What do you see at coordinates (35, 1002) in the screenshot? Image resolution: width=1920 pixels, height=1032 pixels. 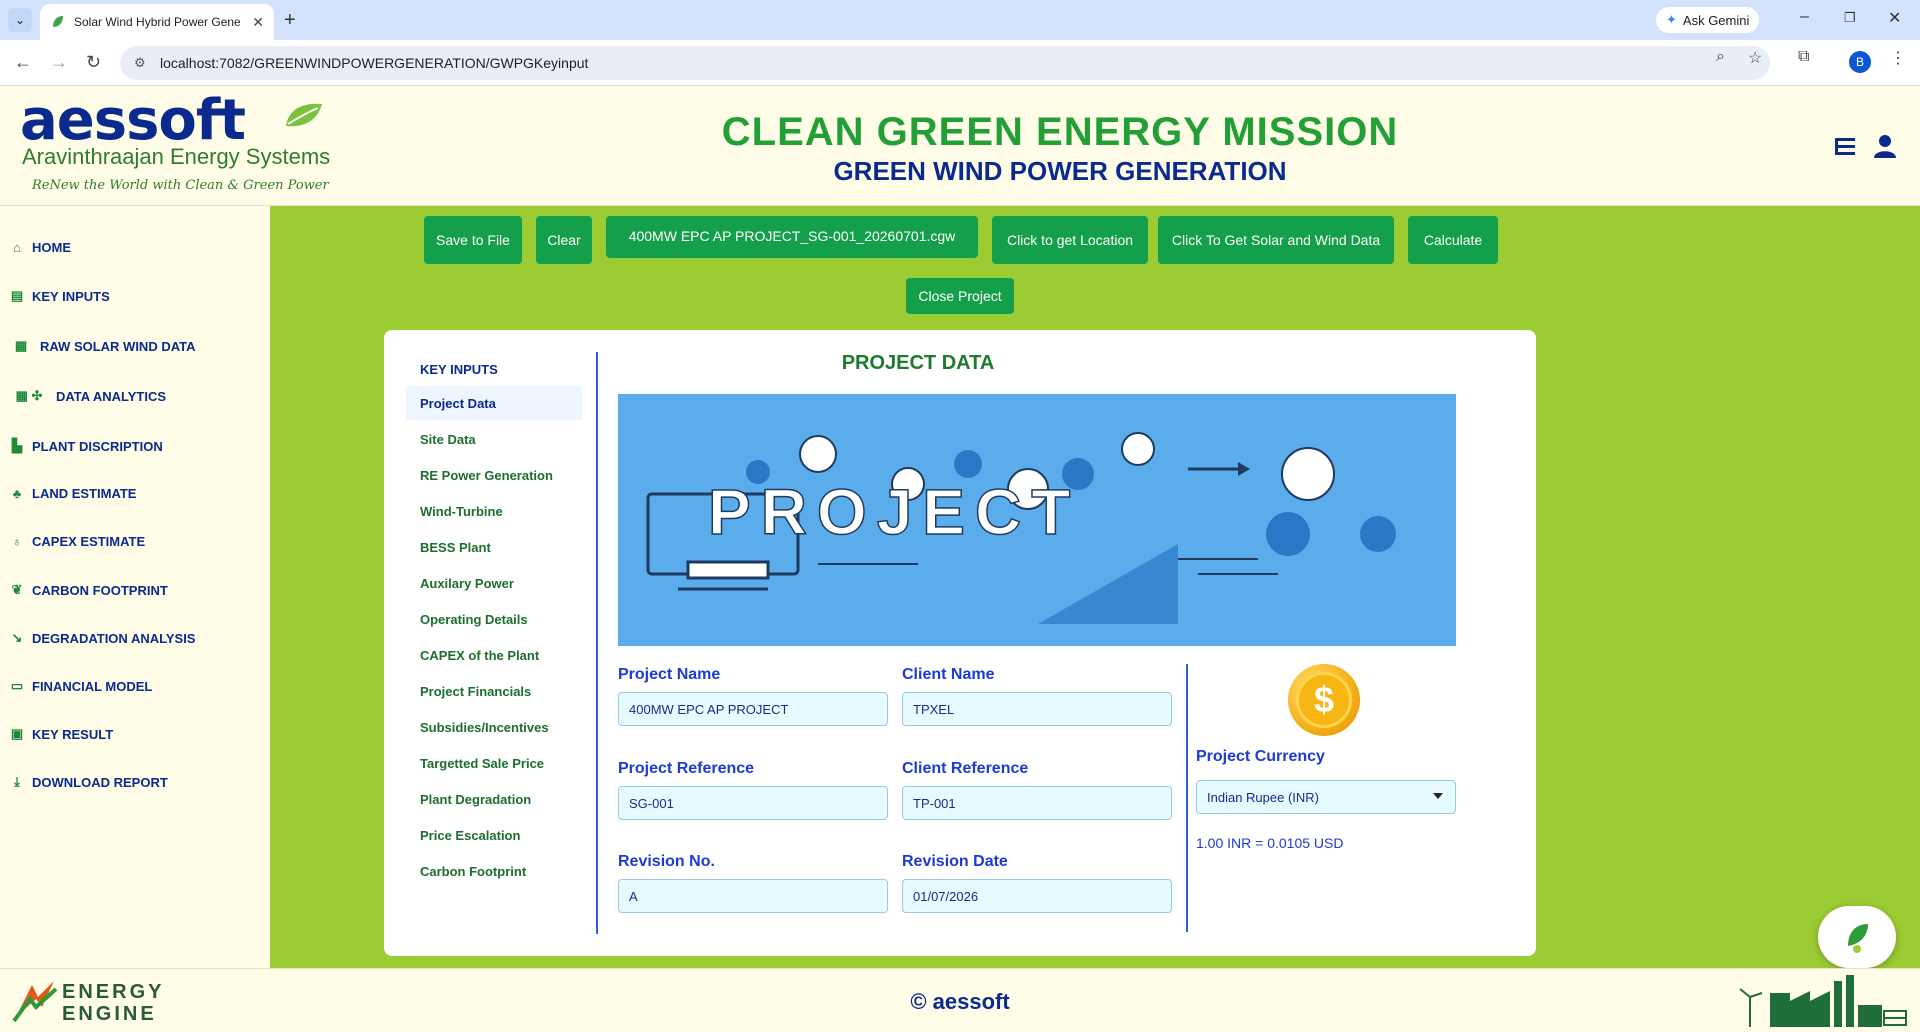 I see `energy-engine-logo-icon` at bounding box center [35, 1002].